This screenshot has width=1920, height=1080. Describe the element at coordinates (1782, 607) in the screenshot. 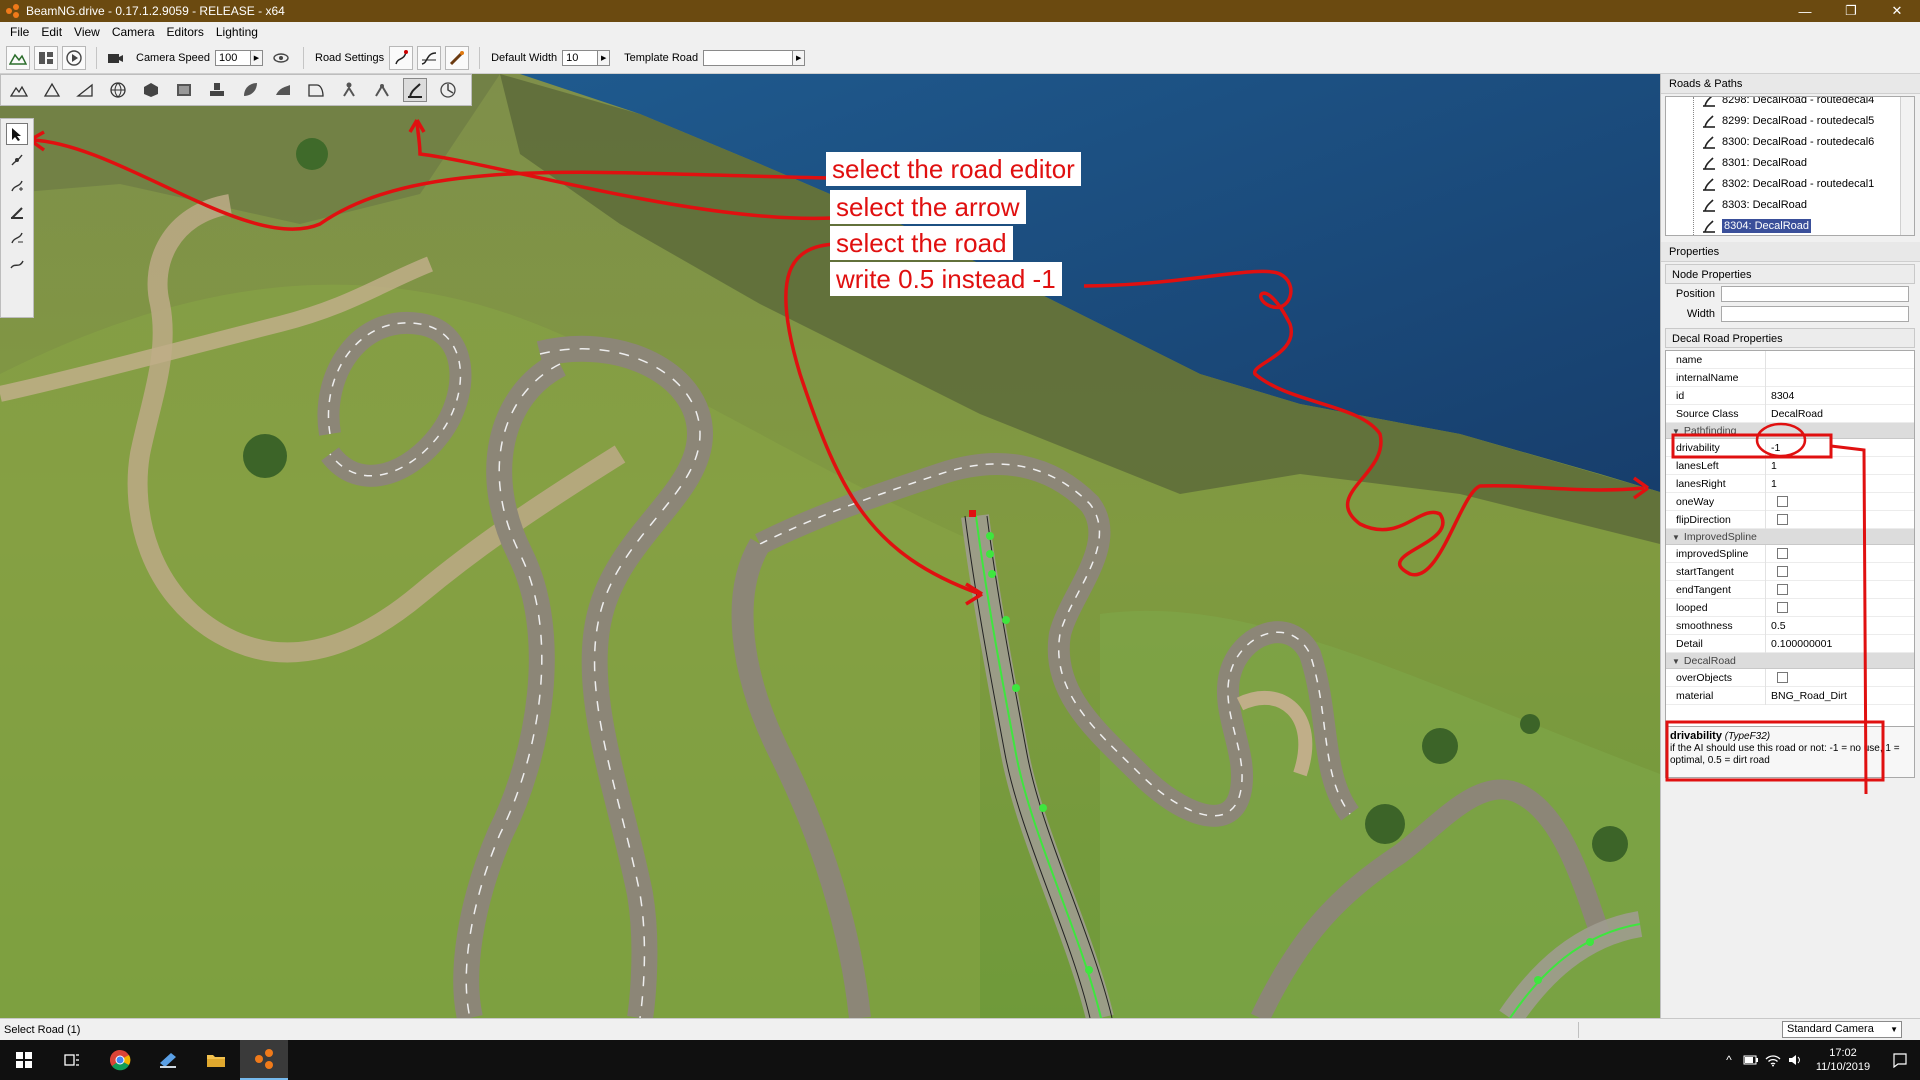

I see `looped-checkbox` at that location.